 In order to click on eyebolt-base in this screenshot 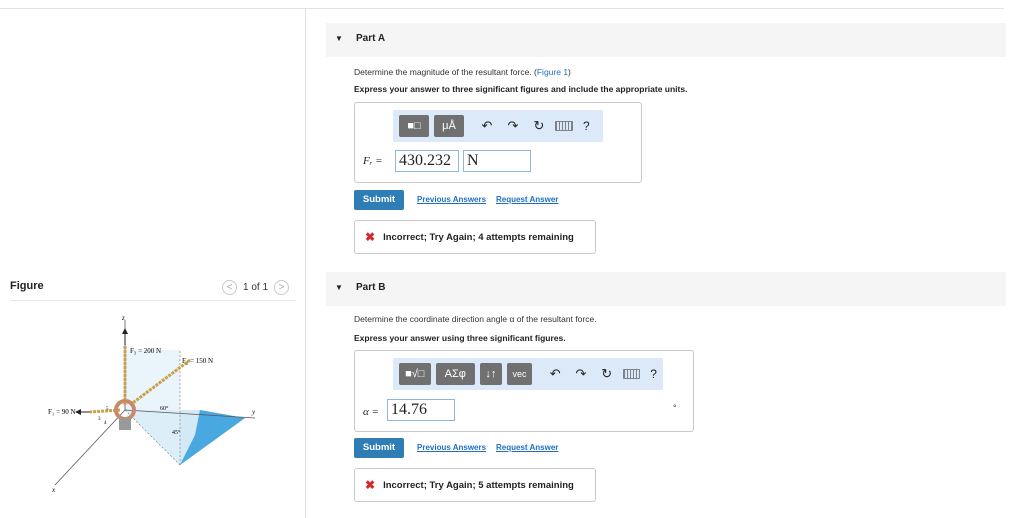, I will do `click(125, 424)`.